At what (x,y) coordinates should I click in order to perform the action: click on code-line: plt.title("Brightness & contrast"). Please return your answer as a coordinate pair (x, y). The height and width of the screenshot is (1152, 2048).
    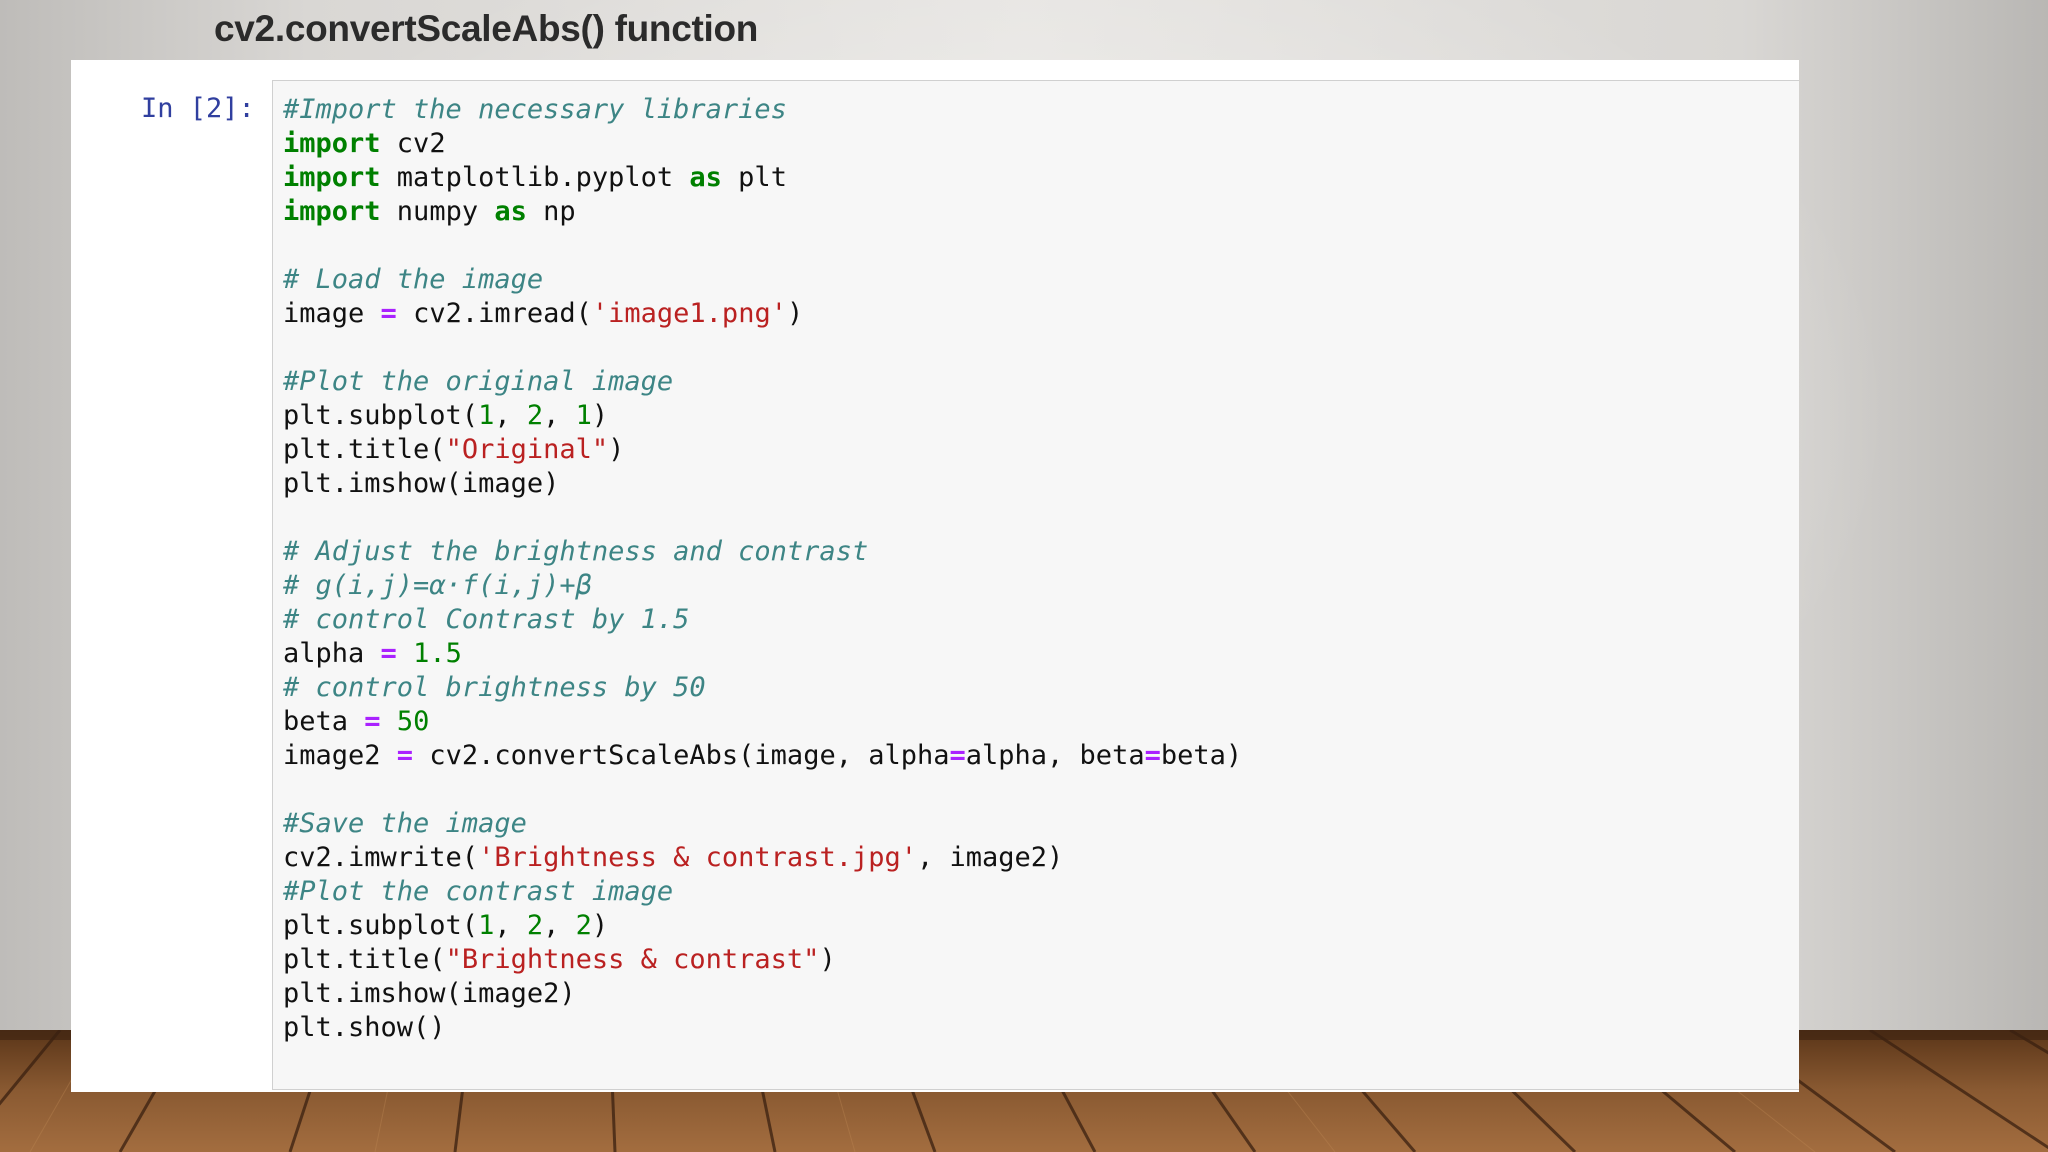
    Looking at the image, I should click on (762, 960).